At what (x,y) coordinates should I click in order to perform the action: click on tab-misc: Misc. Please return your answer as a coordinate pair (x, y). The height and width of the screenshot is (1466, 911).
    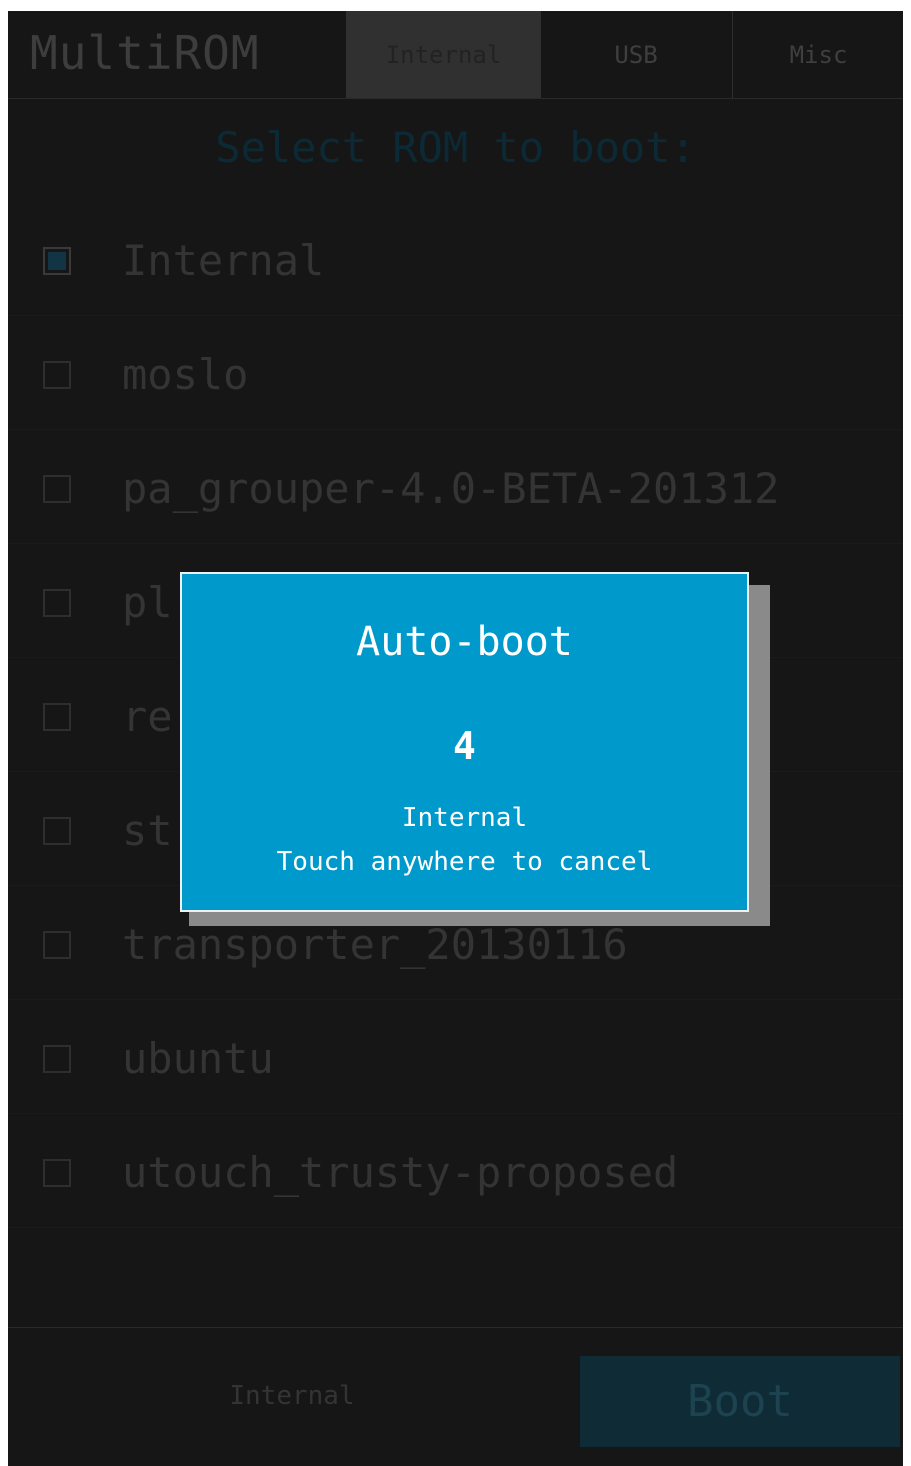
    Looking at the image, I should click on (817, 54).